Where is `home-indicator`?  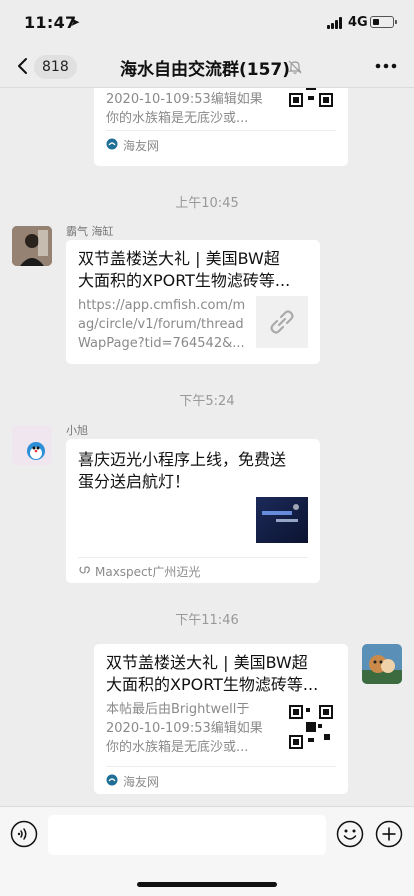 home-indicator is located at coordinates (207, 884).